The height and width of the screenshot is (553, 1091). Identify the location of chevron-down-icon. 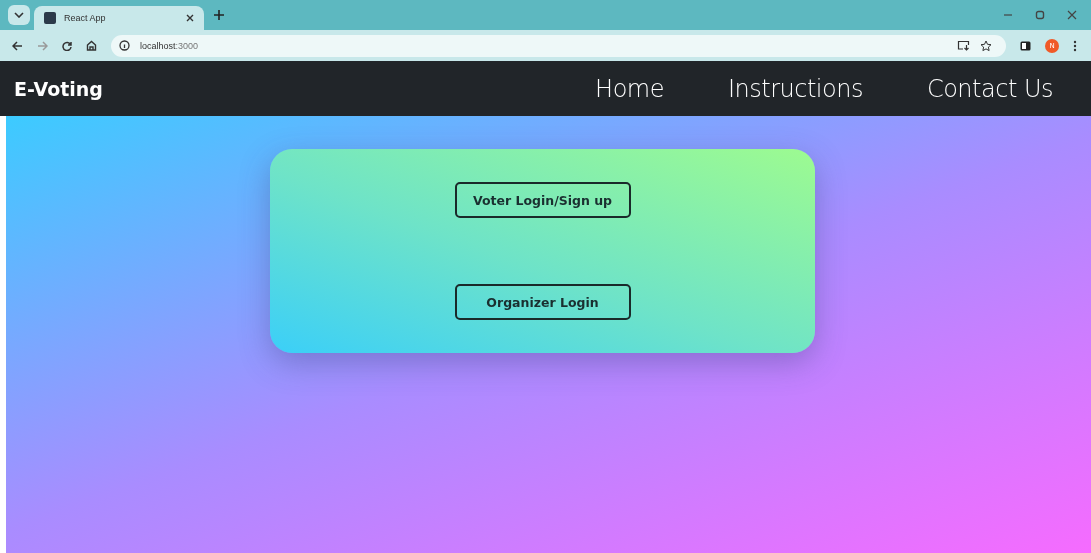
(19, 15).